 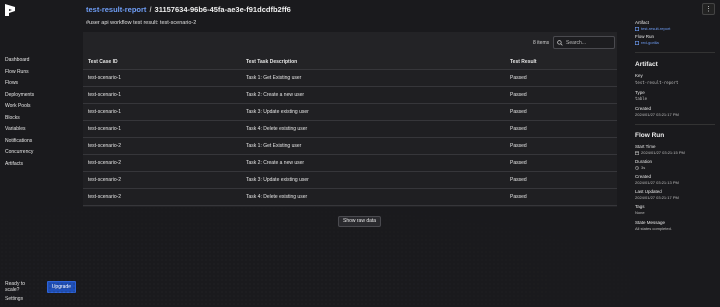 I want to click on duration-value: 3s, so click(x=643, y=167).